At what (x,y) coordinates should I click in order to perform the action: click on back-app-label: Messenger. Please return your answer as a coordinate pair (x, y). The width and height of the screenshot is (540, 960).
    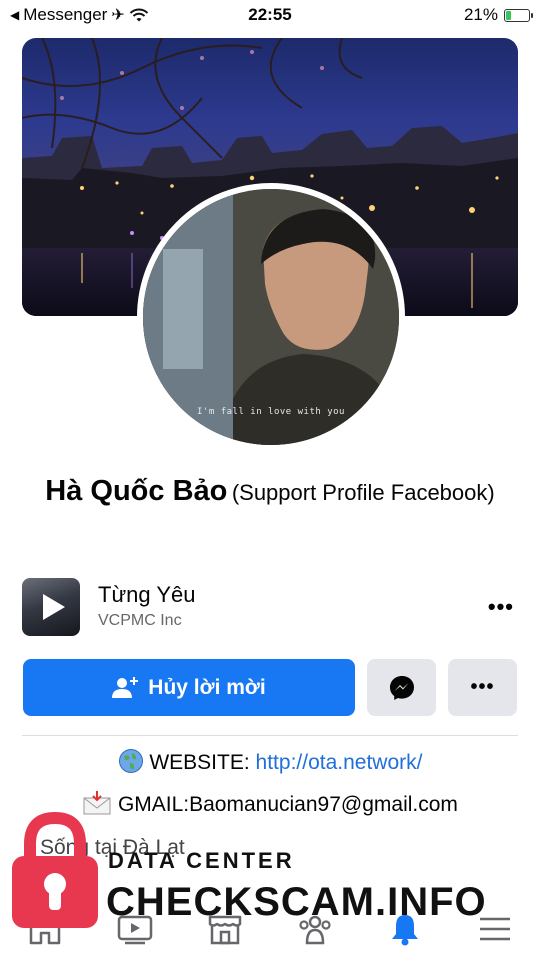
    Looking at the image, I should click on (65, 15).